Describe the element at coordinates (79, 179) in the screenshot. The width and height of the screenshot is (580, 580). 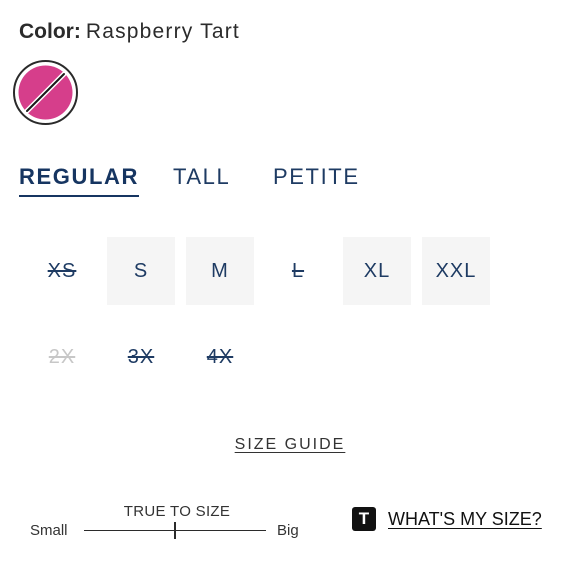
I see `tab-regular: REGULAR` at that location.